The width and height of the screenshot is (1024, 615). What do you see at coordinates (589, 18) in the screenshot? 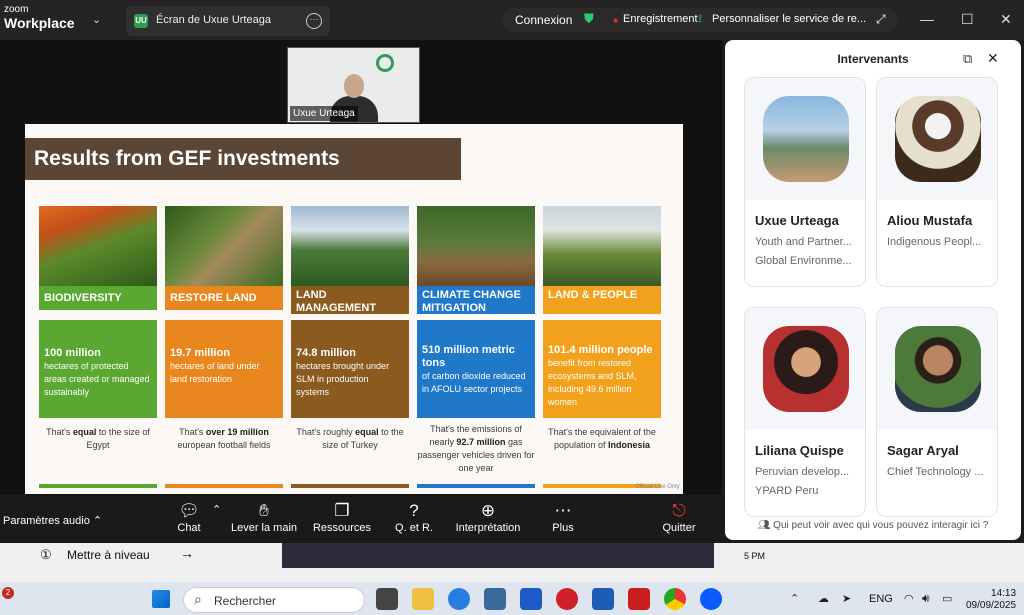
I see `shield-icon: ⛊` at bounding box center [589, 18].